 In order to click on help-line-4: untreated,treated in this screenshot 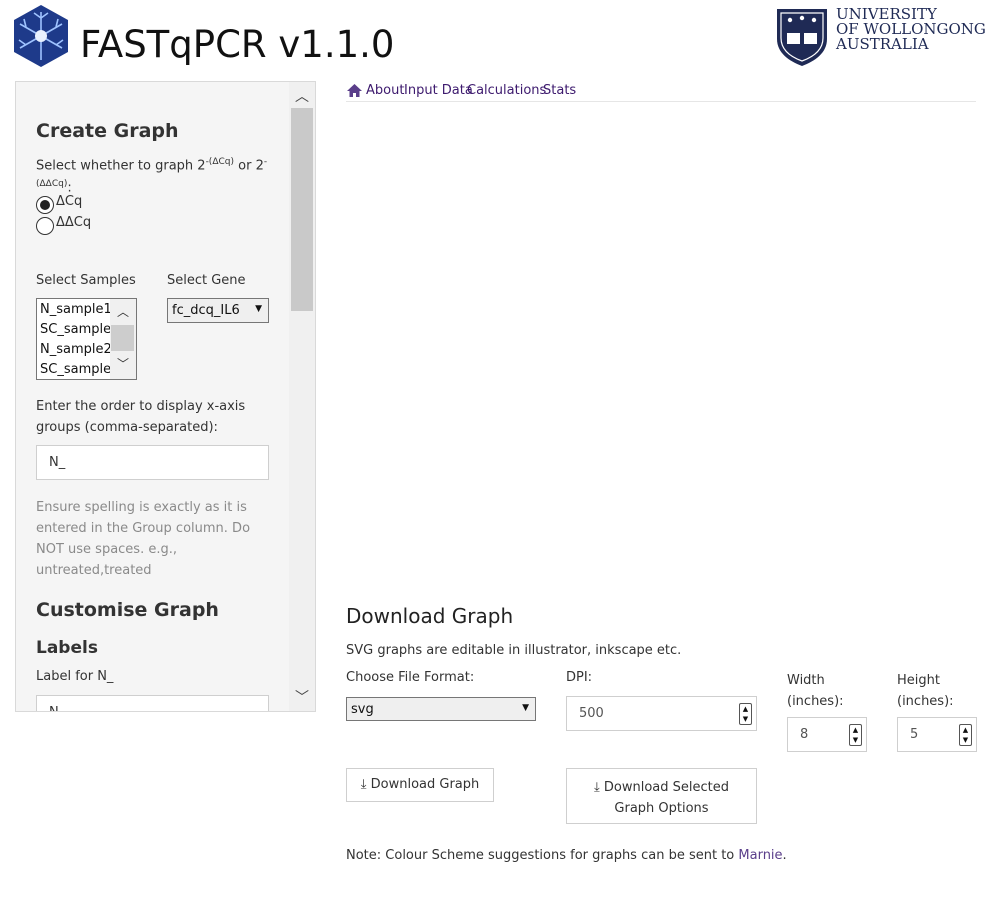, I will do `click(94, 570)`.